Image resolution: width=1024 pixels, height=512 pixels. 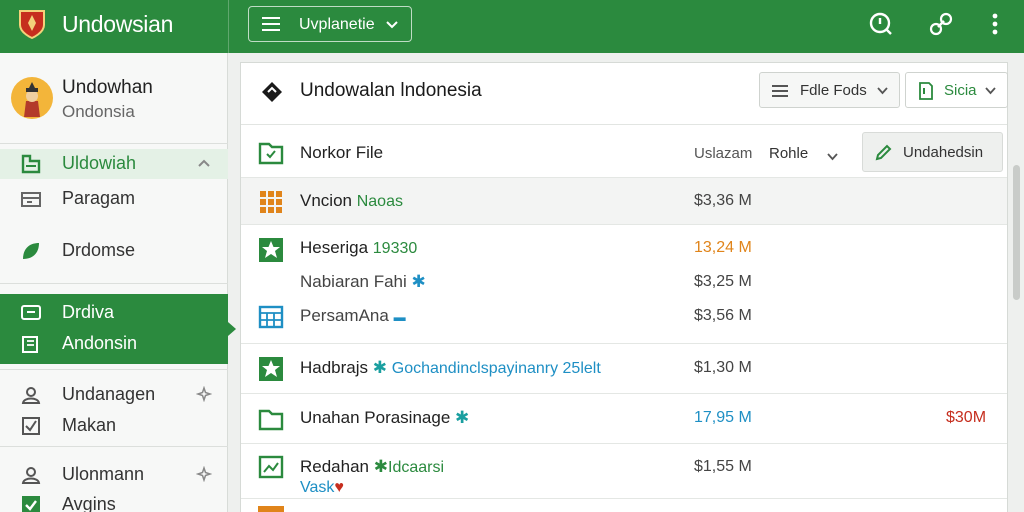 I want to click on profile-card: Undowhan Ondonsia, so click(x=114, y=98).